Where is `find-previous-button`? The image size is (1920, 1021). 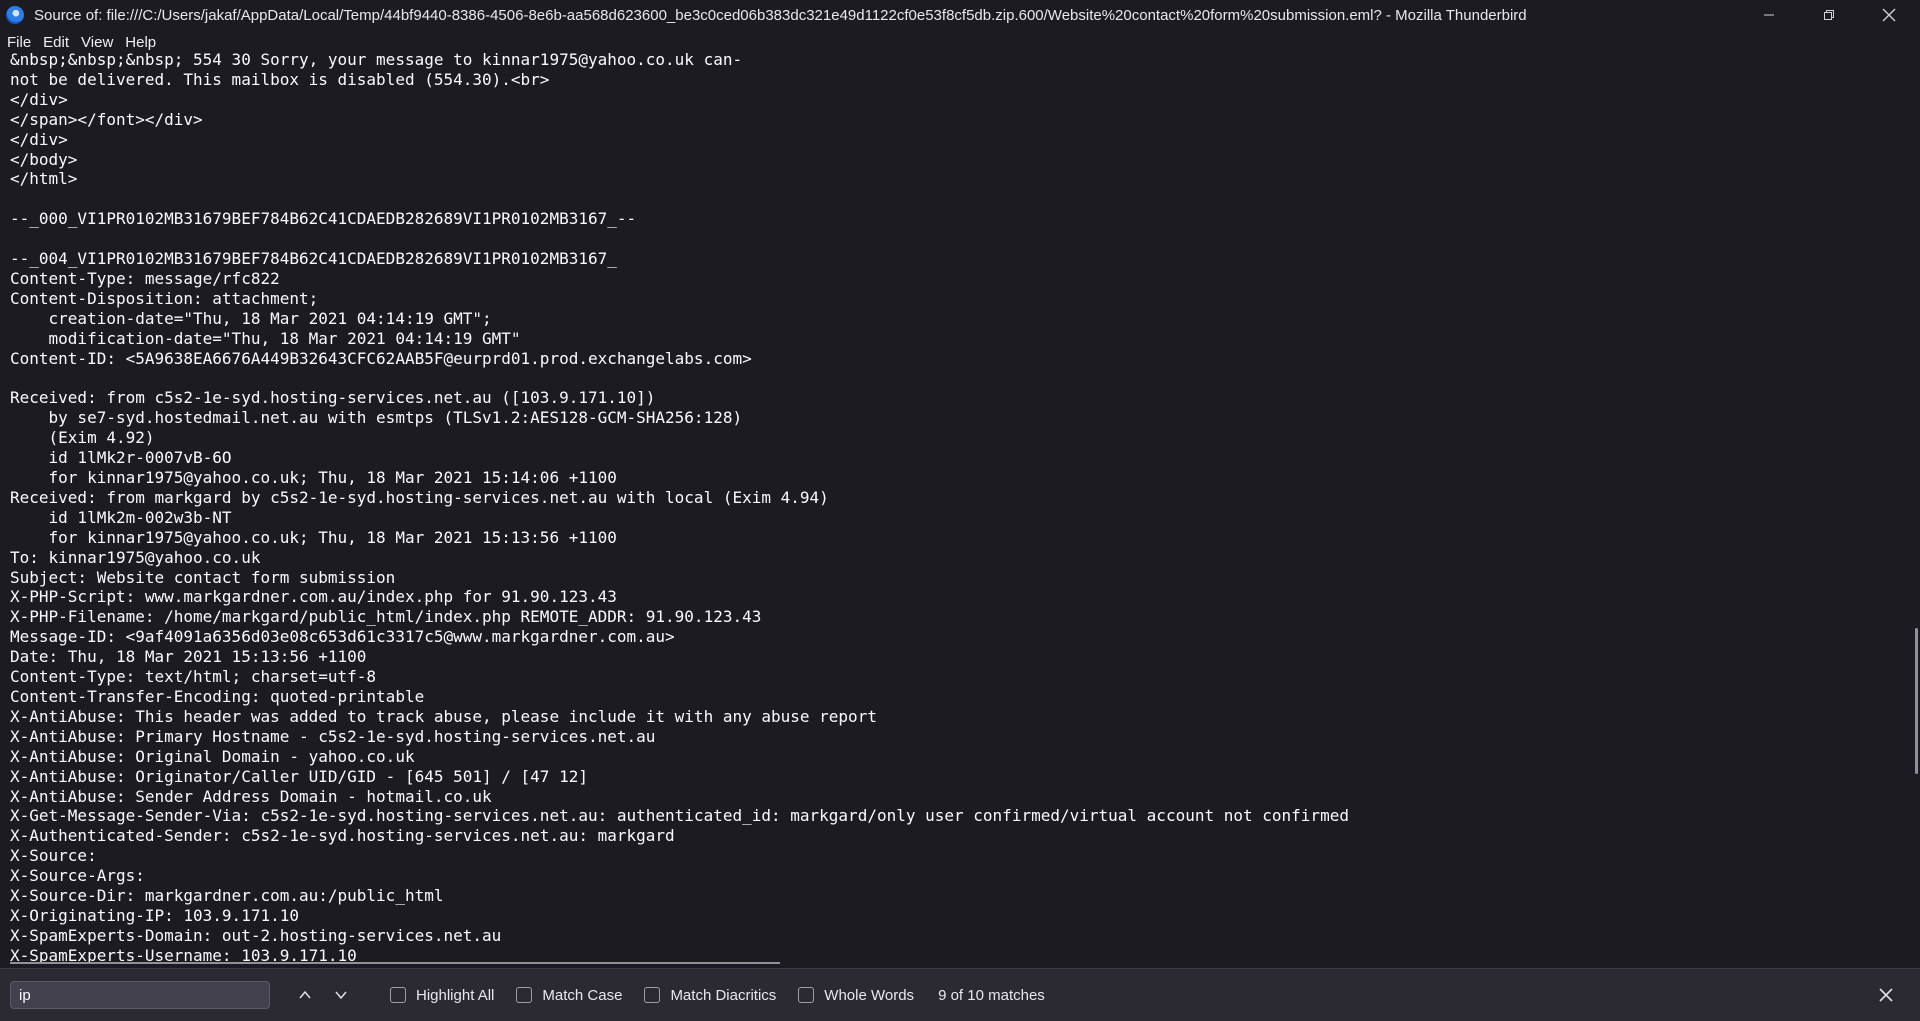 find-previous-button is located at coordinates (305, 995).